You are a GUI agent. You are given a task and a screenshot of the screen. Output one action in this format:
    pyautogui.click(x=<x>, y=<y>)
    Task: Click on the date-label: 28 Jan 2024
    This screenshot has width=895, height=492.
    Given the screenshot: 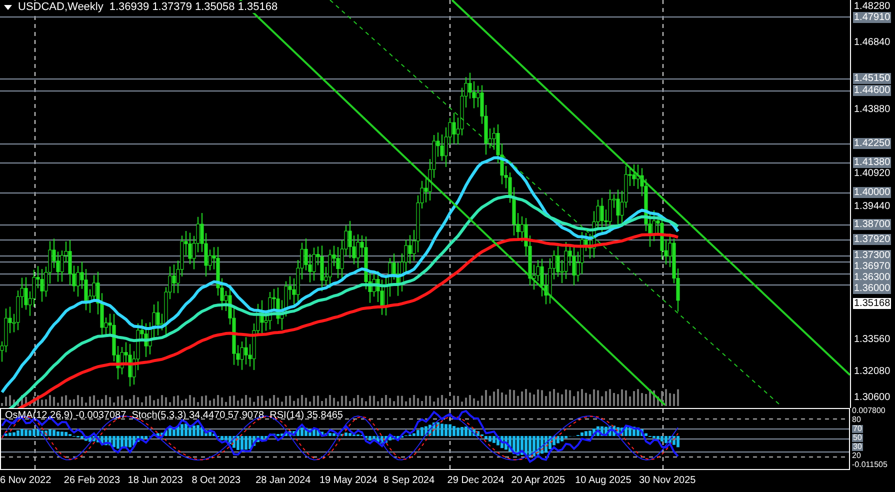 What is the action you would take?
    pyautogui.click(x=283, y=480)
    